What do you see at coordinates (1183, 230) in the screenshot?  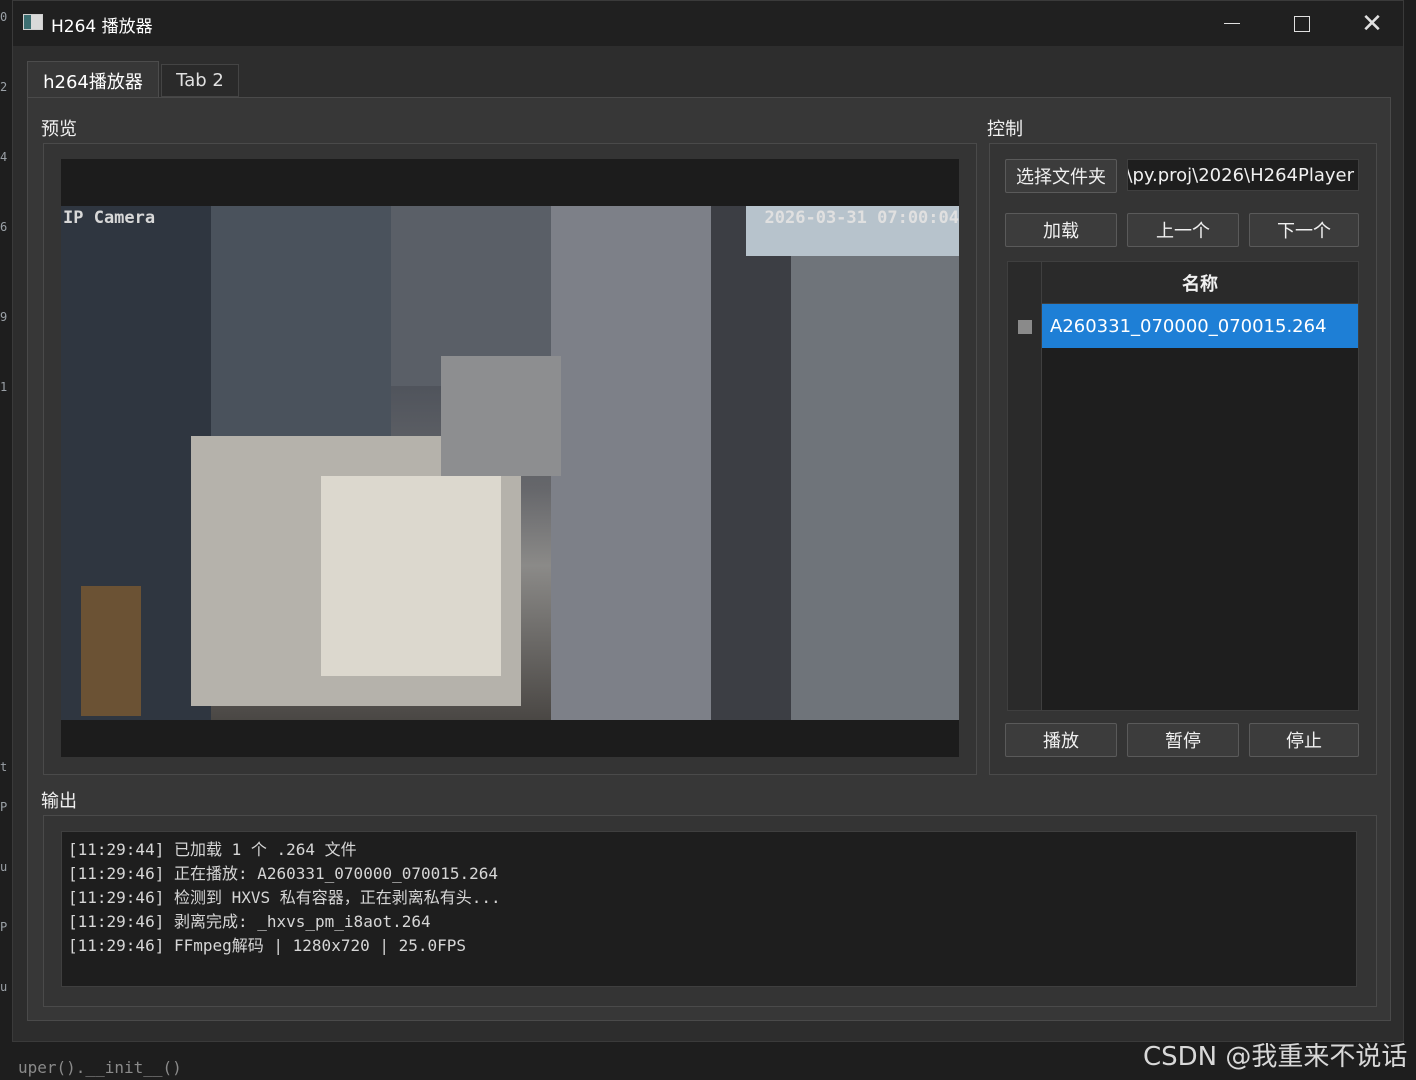 I see `previous-button: 上一个` at bounding box center [1183, 230].